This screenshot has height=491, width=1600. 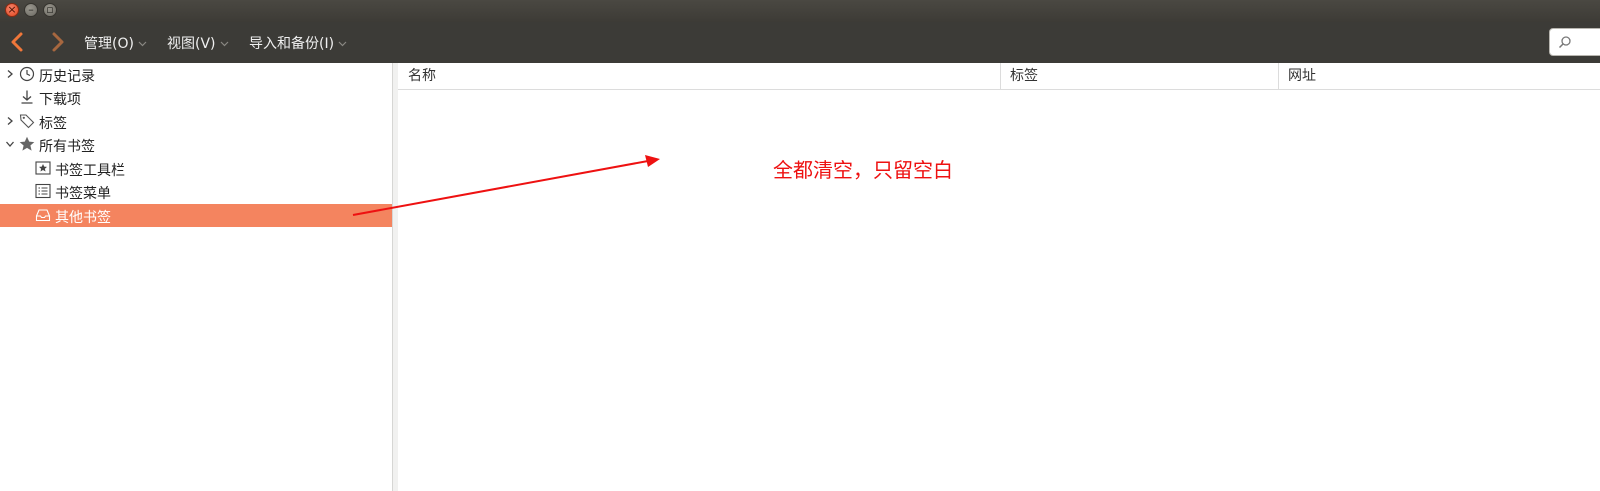 I want to click on tag-icon, so click(x=27, y=121).